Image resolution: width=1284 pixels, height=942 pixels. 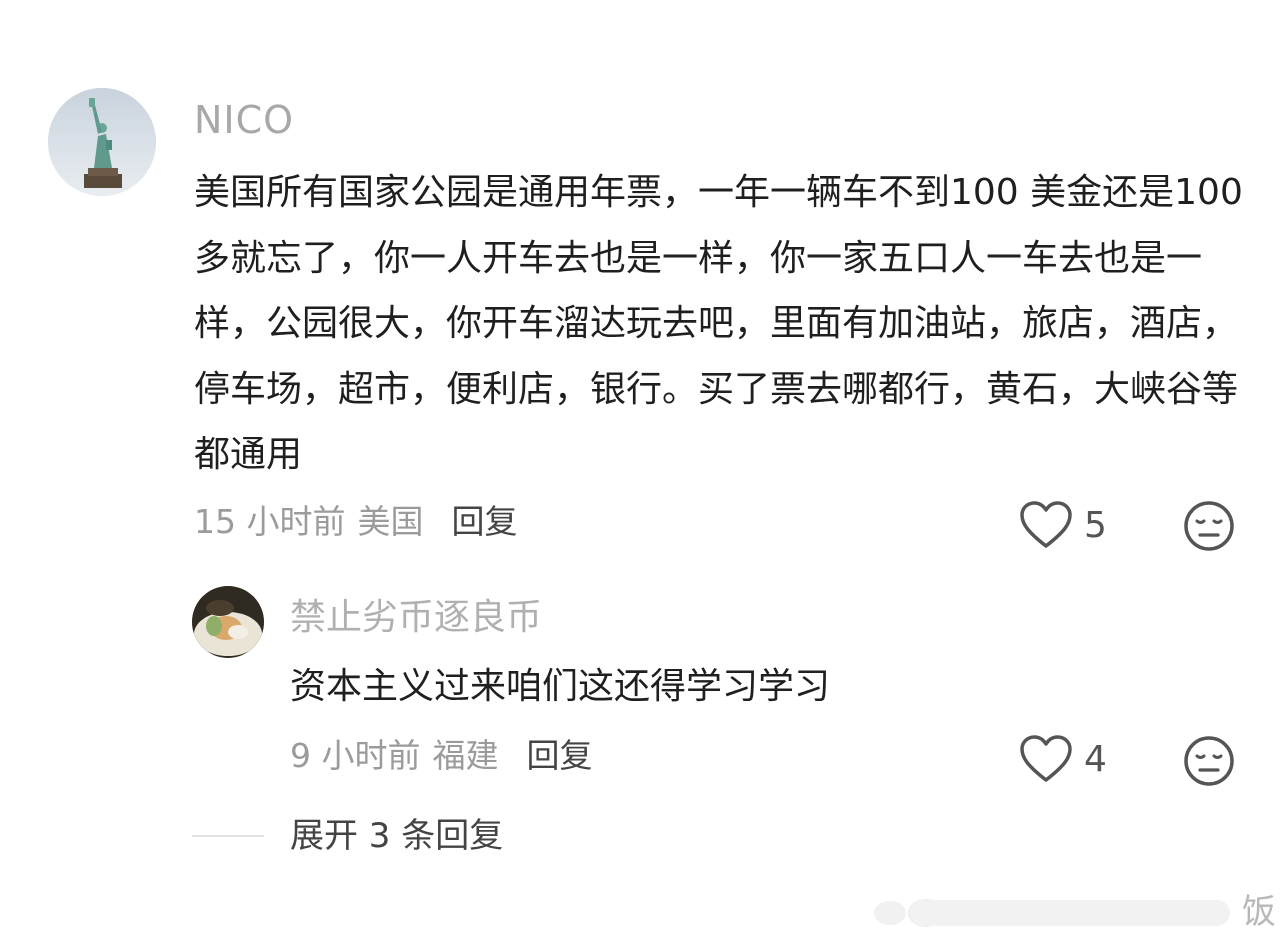 I want to click on reply-avatar, so click(x=228, y=622).